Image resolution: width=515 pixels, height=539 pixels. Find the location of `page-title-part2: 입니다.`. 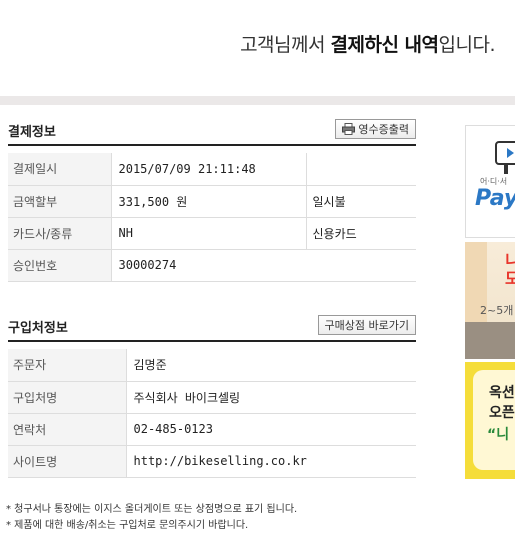

page-title-part2: 입니다. is located at coordinates (467, 45).